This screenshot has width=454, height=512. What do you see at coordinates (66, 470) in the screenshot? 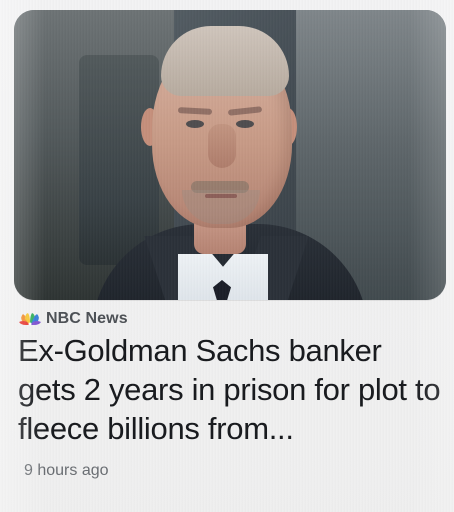
I see `timestamp-text: 9 hours ago` at bounding box center [66, 470].